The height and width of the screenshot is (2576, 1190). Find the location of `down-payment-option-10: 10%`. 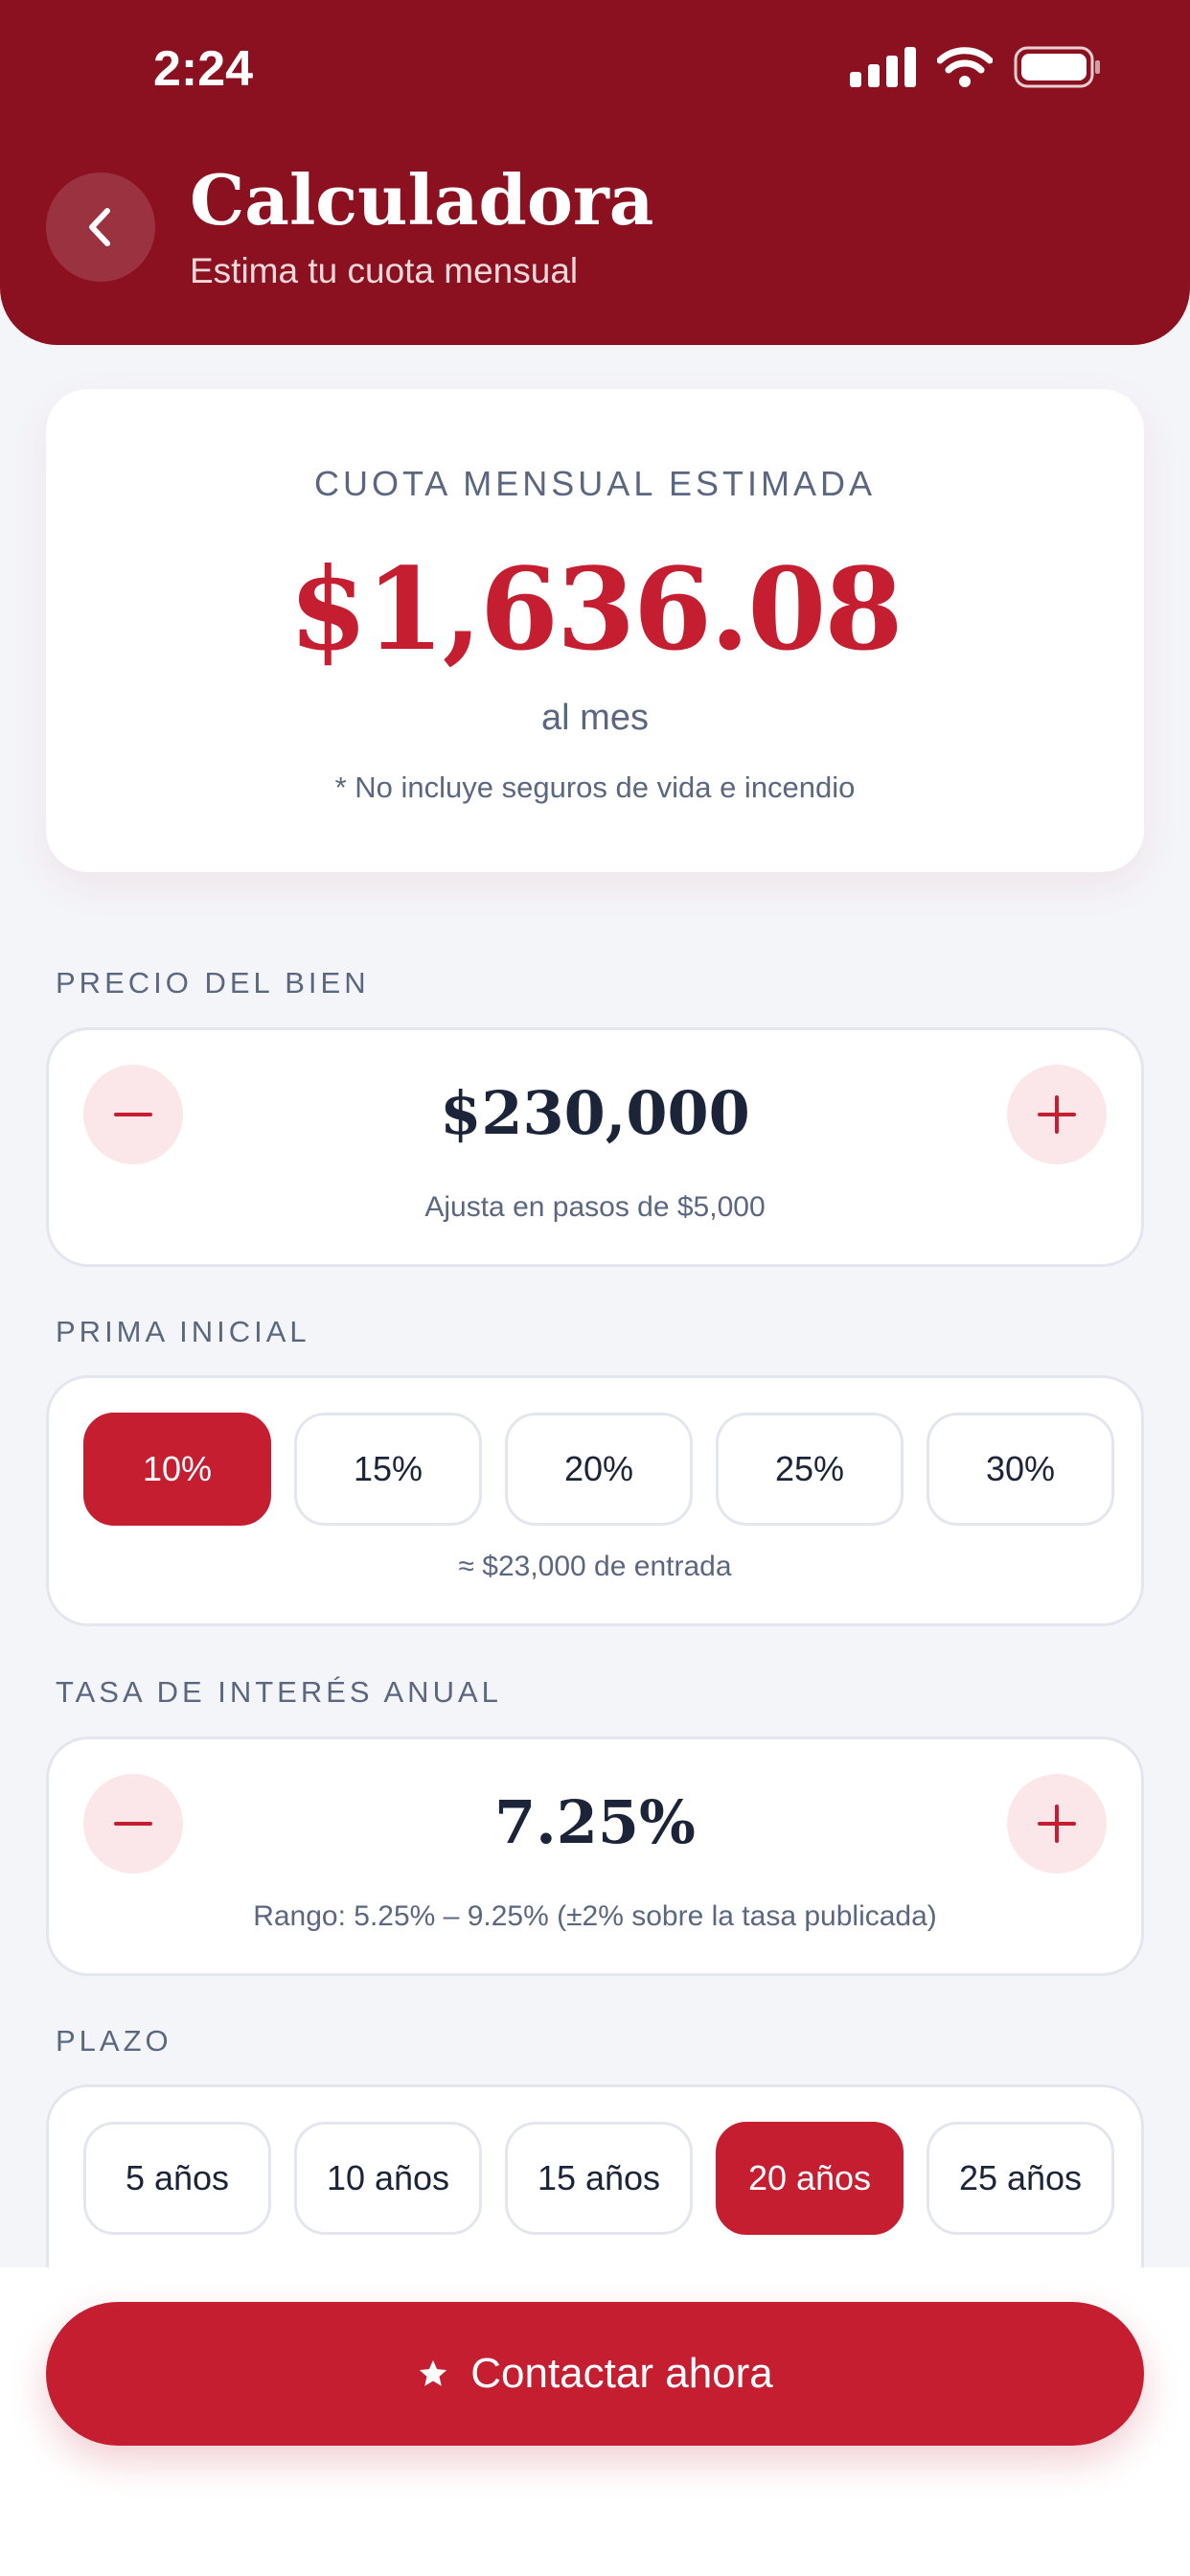

down-payment-option-10: 10% is located at coordinates (177, 1469).